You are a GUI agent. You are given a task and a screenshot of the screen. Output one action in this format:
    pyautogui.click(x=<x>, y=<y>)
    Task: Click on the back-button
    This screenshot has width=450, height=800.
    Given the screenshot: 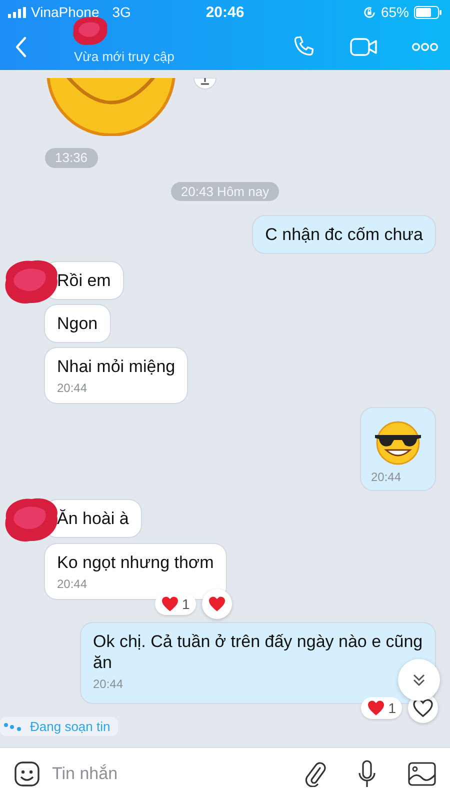 What is the action you would take?
    pyautogui.click(x=21, y=47)
    